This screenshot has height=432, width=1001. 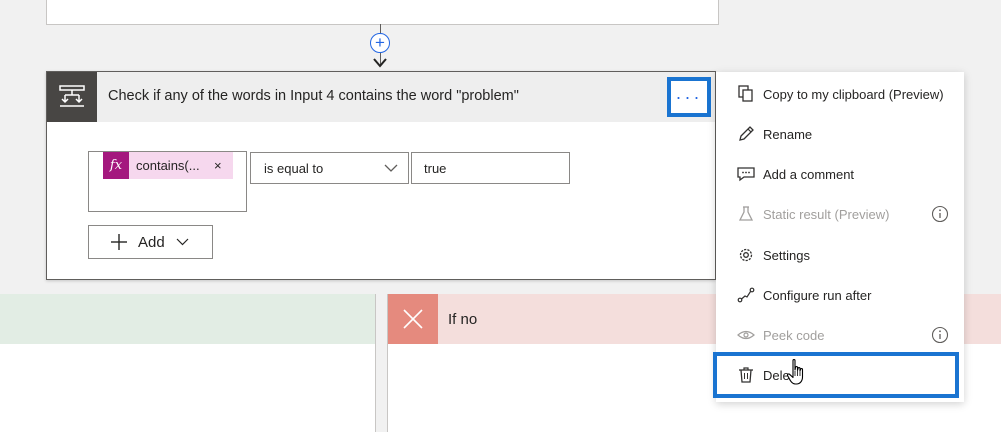 I want to click on menu-item-label: Static result (Preview), so click(x=826, y=214).